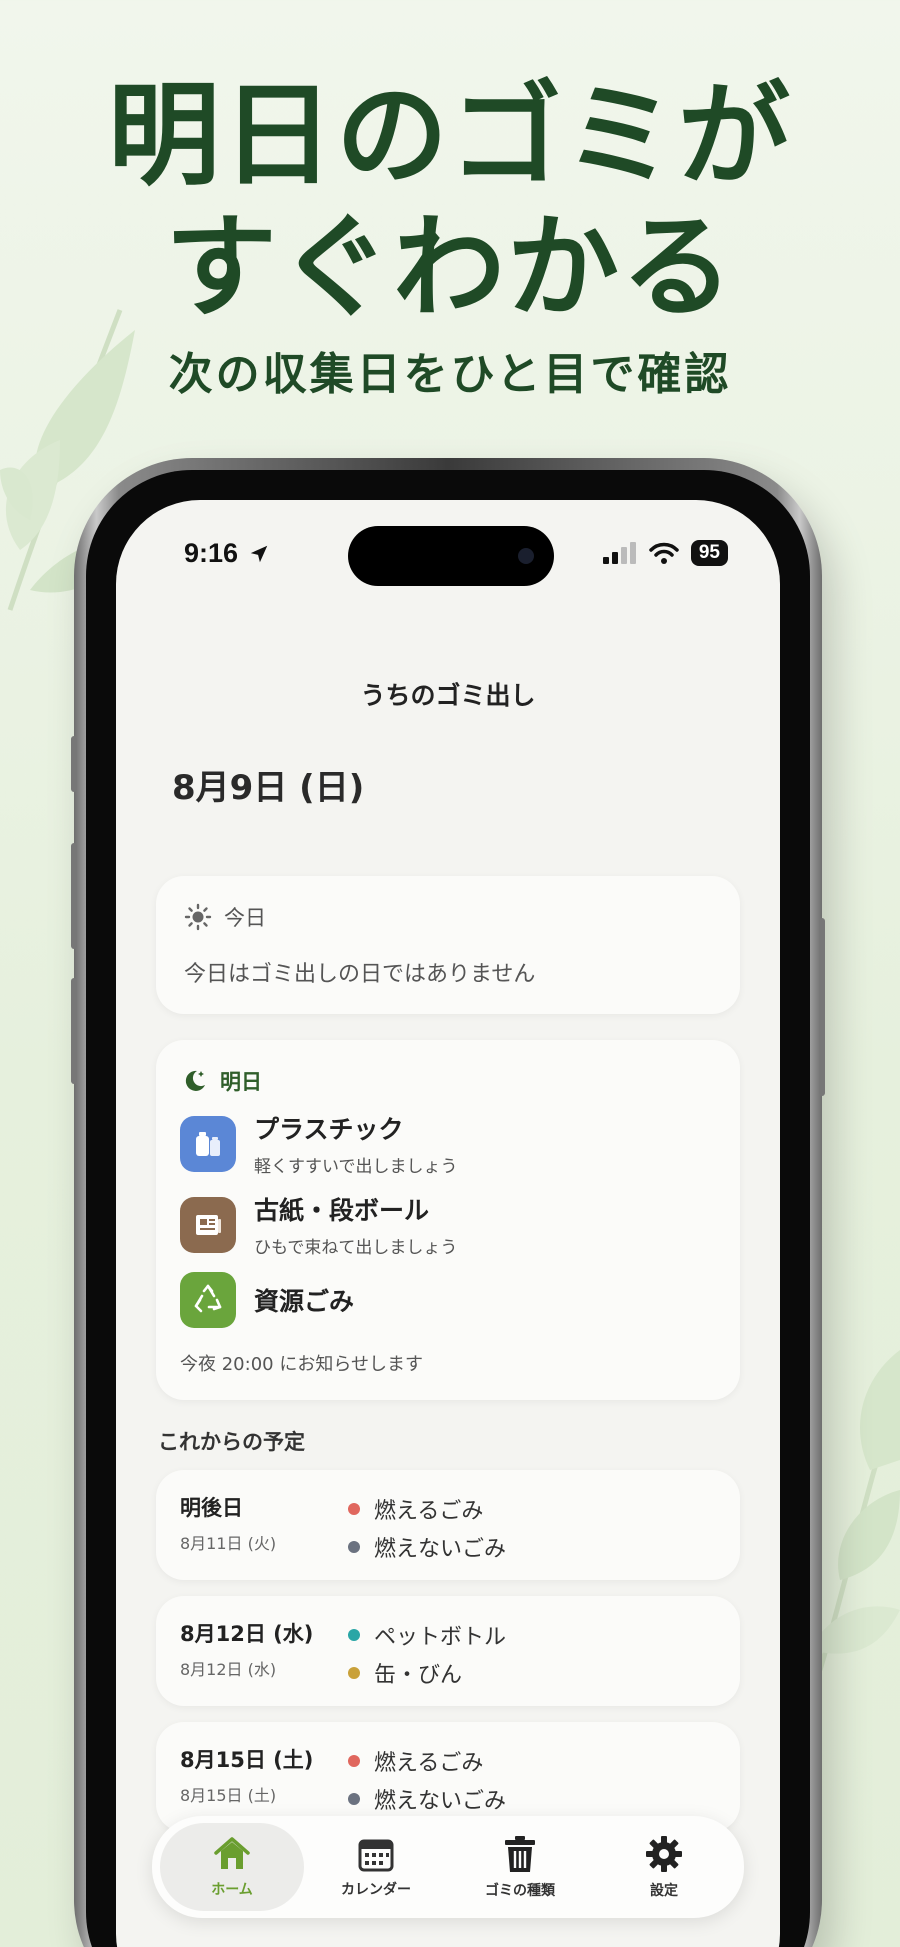 The height and width of the screenshot is (1947, 900). I want to click on trash-note: ひもで束ねて出しましょう, so click(356, 1248).